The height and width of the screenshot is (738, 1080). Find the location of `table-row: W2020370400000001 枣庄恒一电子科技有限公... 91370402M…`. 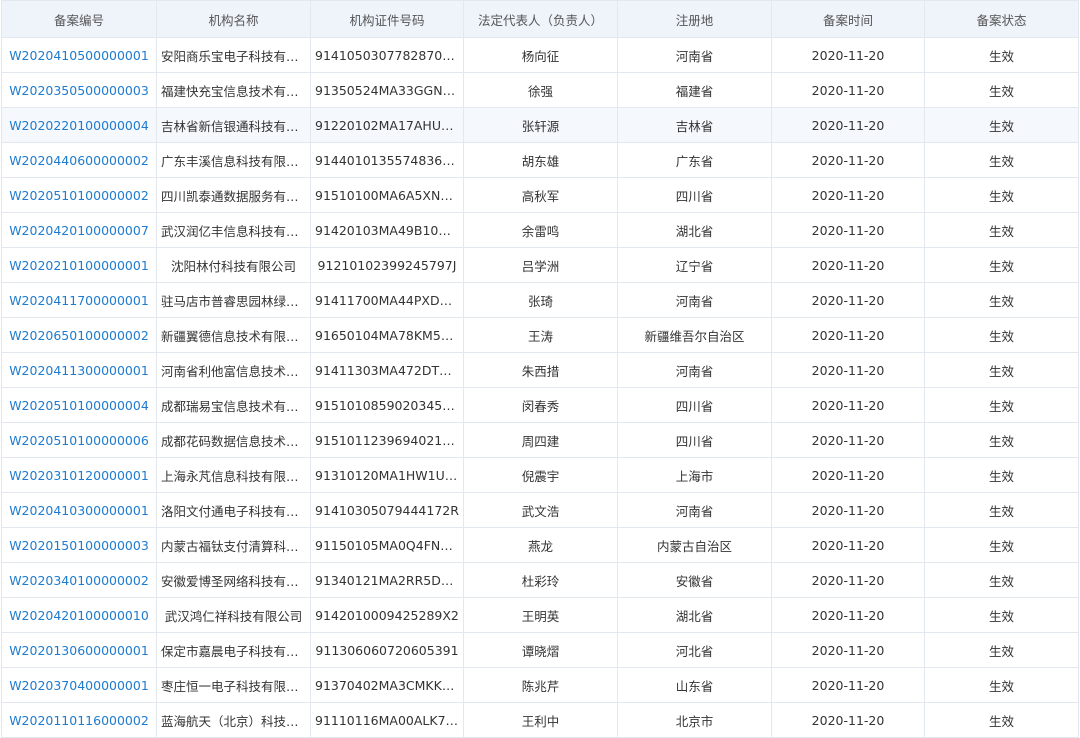

table-row: W2020370400000001 枣庄恒一电子科技有限公... 91370402M… is located at coordinates (540, 685).